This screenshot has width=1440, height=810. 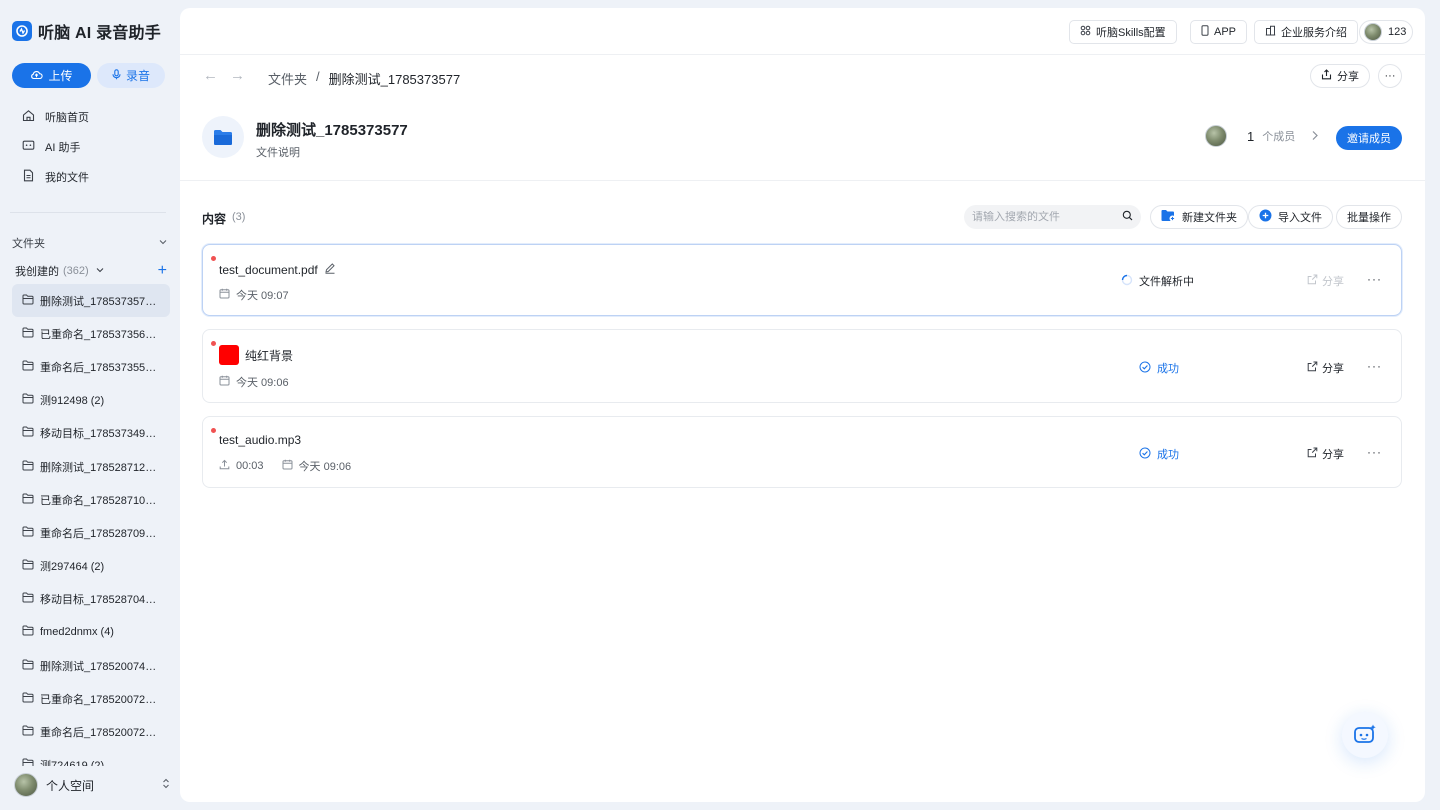 I want to click on app-button: APP, so click(x=1219, y=32).